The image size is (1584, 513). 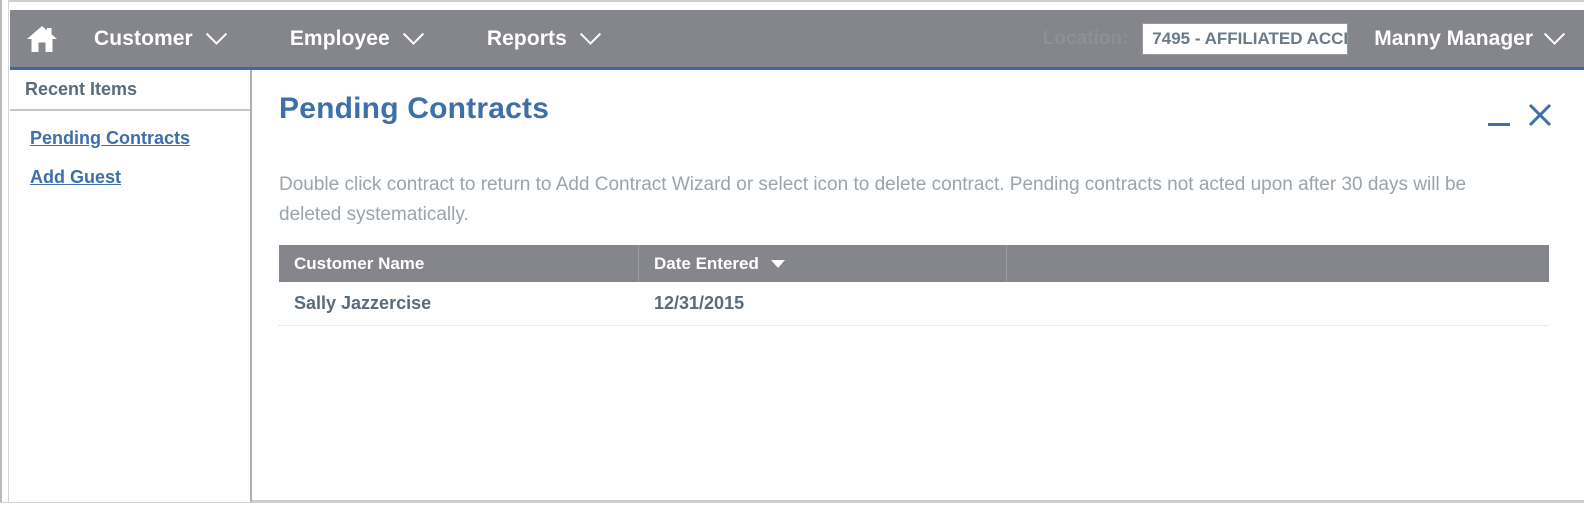 What do you see at coordinates (363, 303) in the screenshot?
I see `cell-customer-name: Sally Jazzercise` at bounding box center [363, 303].